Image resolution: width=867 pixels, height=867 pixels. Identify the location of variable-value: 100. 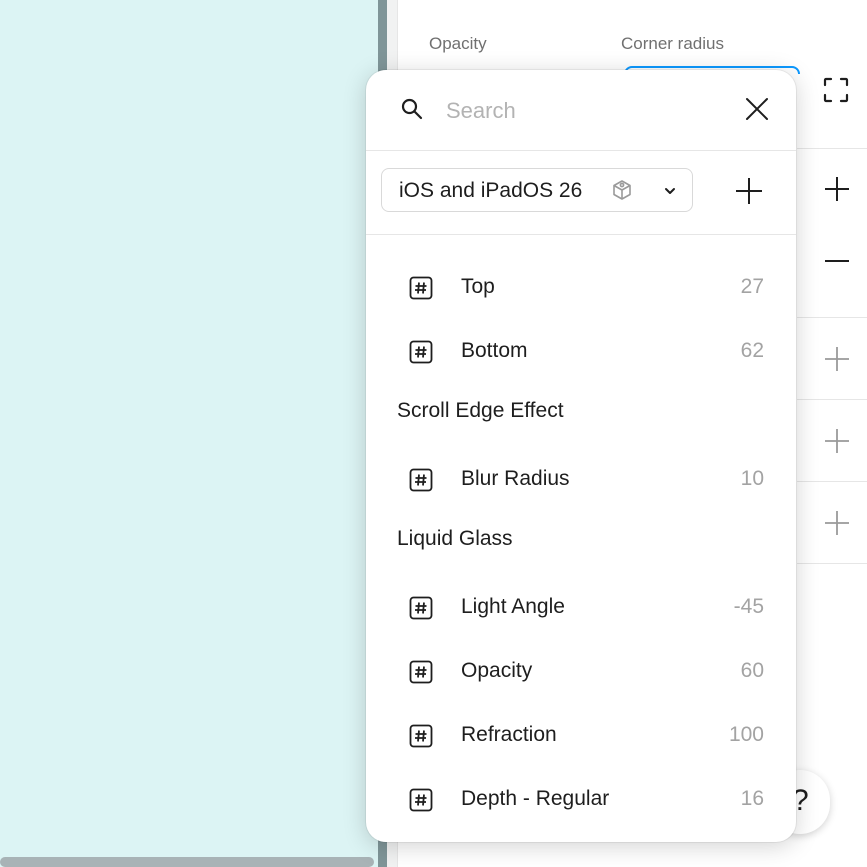
(746, 734).